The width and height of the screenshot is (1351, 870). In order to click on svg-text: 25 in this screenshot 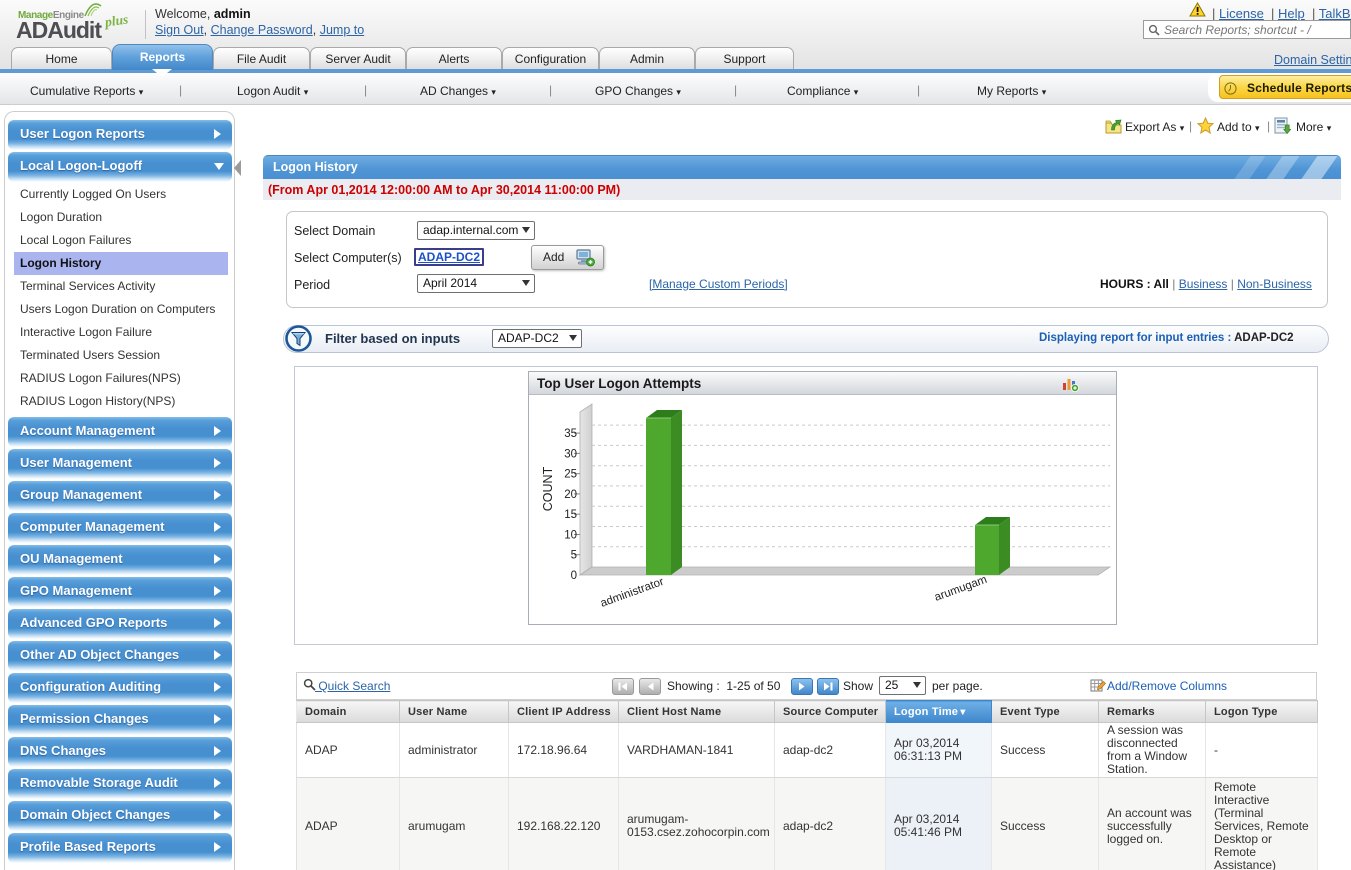, I will do `click(570, 475)`.